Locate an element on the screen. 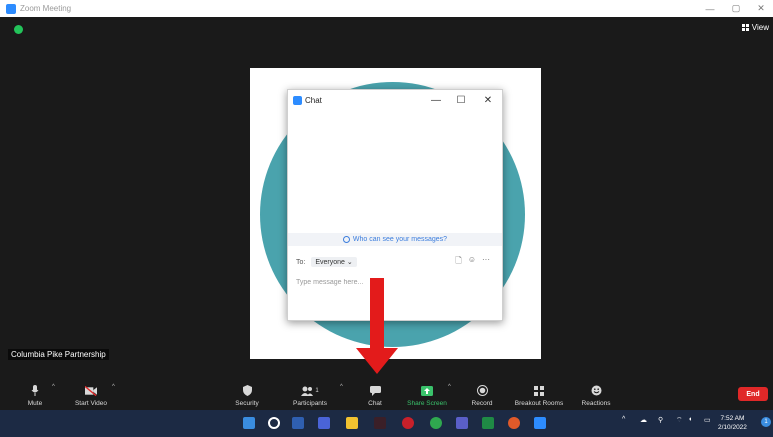  share-screen-icon is located at coordinates (427, 390).